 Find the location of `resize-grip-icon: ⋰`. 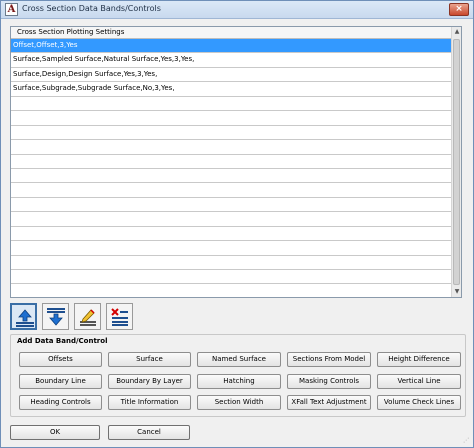

resize-grip-icon: ⋰ is located at coordinates (467, 441).